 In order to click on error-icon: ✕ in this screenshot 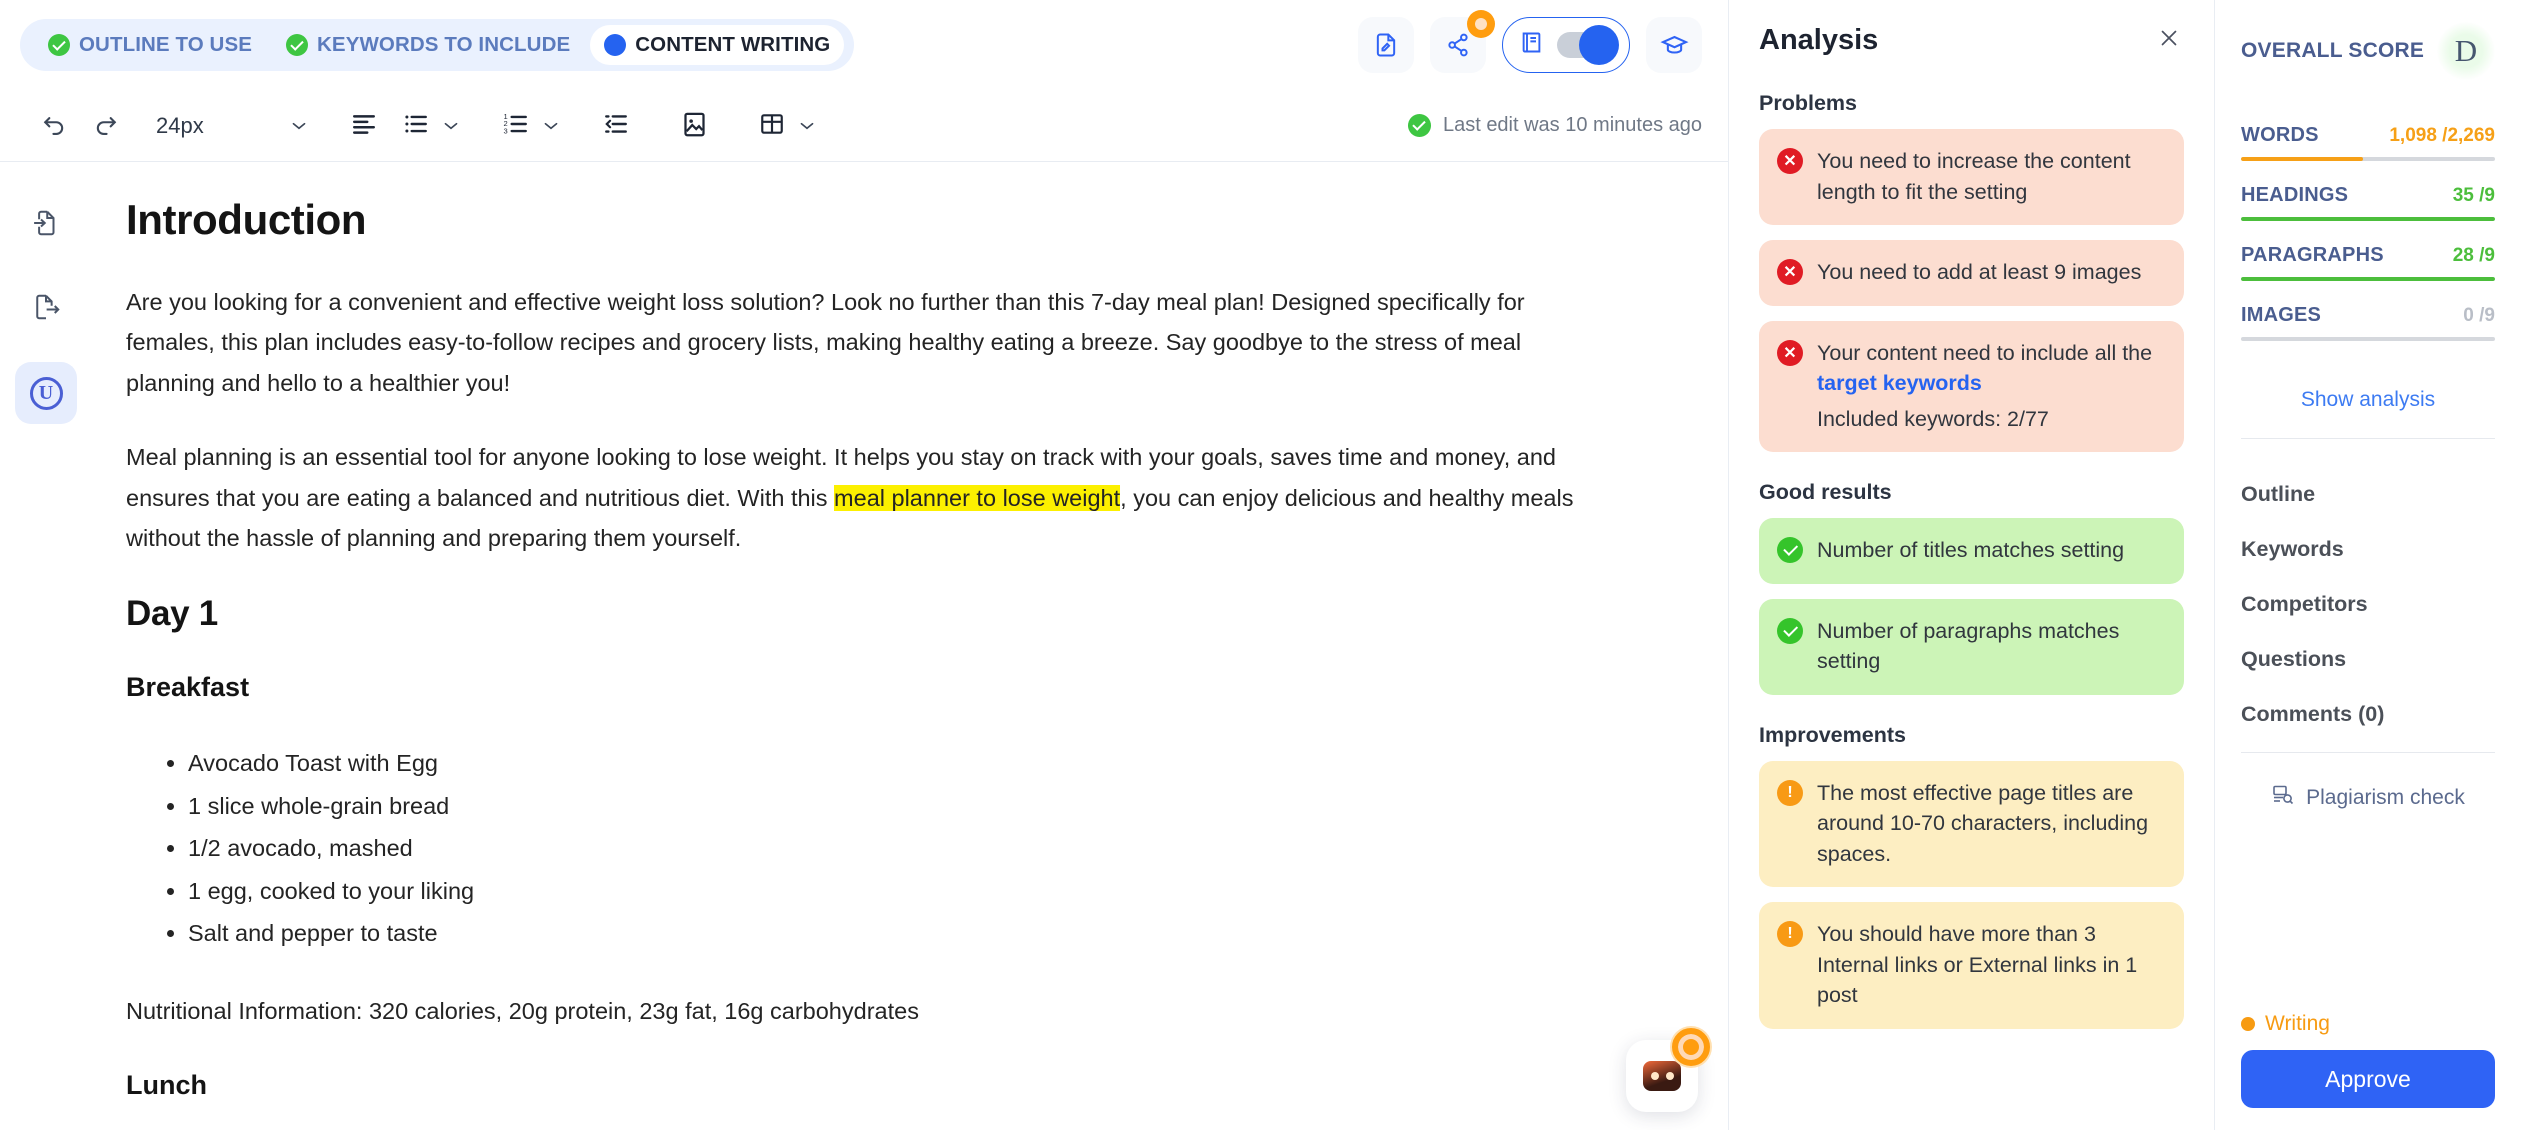, I will do `click(1790, 272)`.